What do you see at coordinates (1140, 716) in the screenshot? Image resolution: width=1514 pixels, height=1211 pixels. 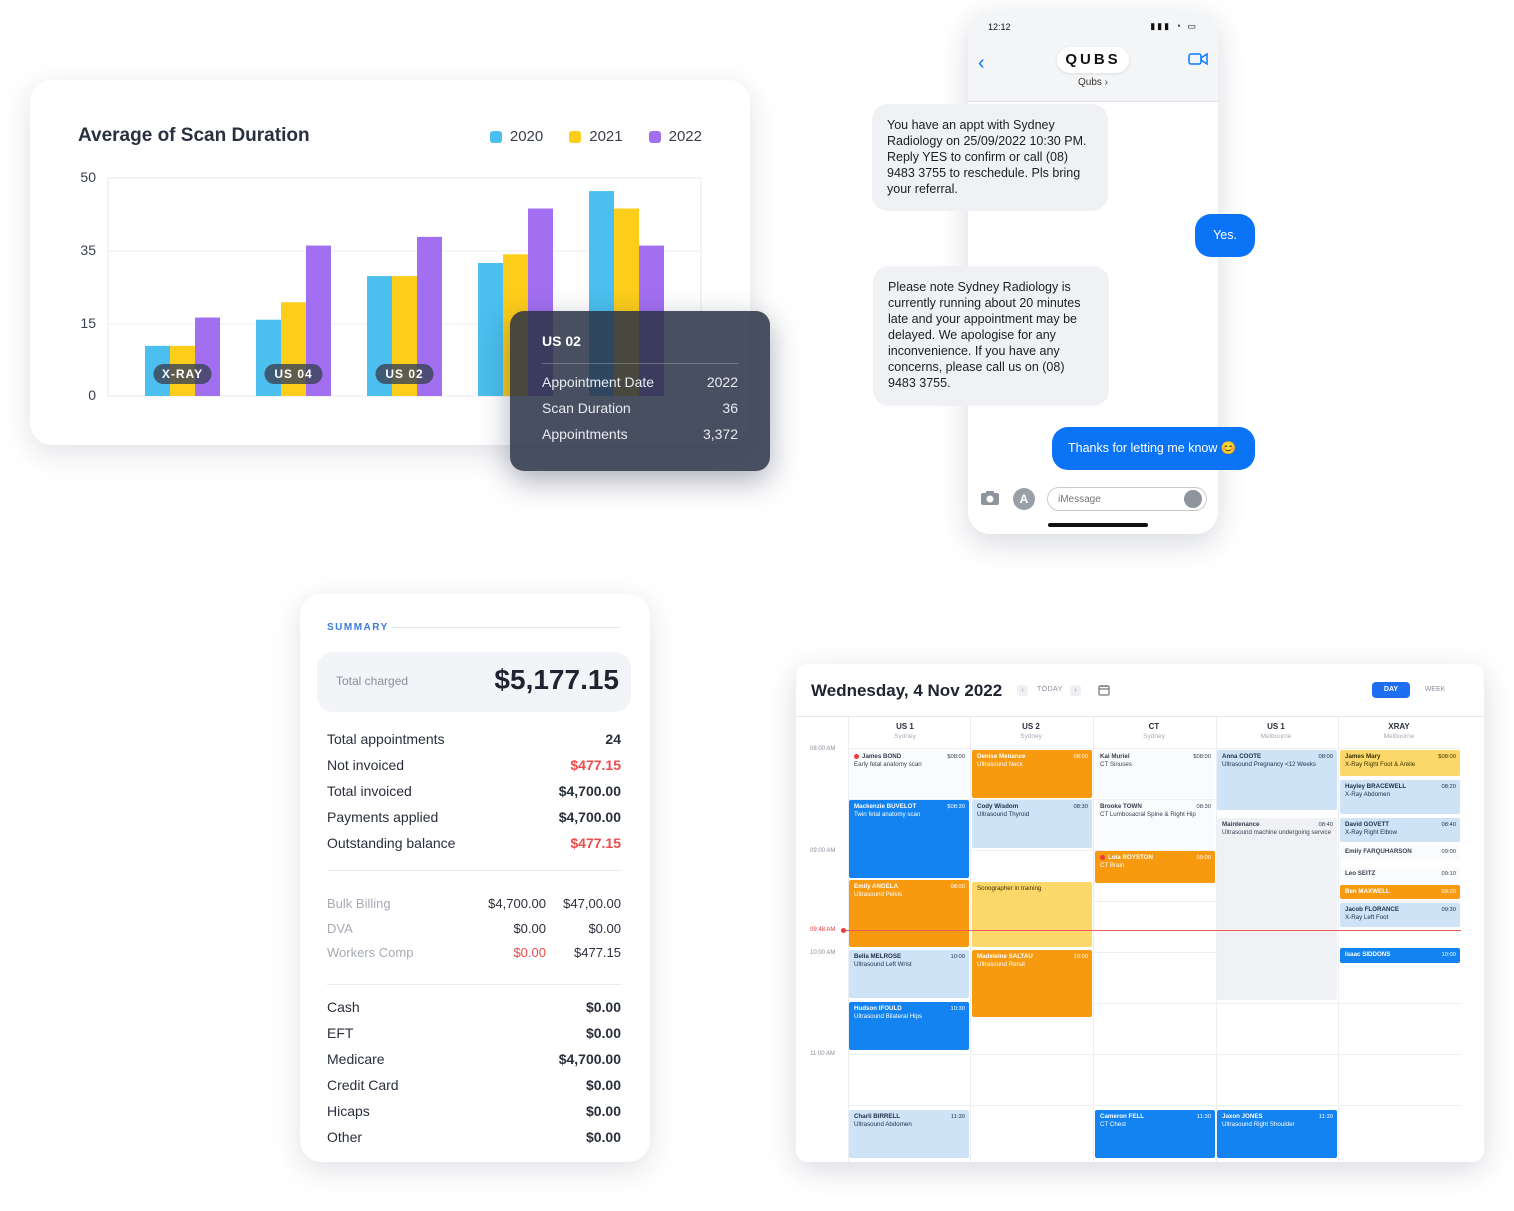 I see `header-divider` at bounding box center [1140, 716].